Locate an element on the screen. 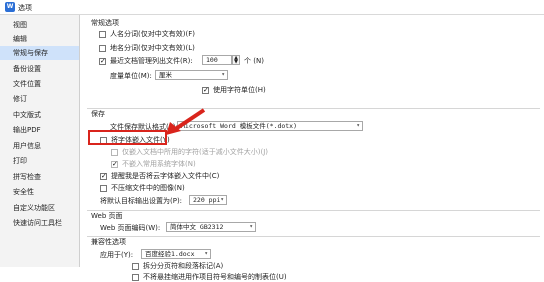  window-title: 选项 is located at coordinates (25, 8).